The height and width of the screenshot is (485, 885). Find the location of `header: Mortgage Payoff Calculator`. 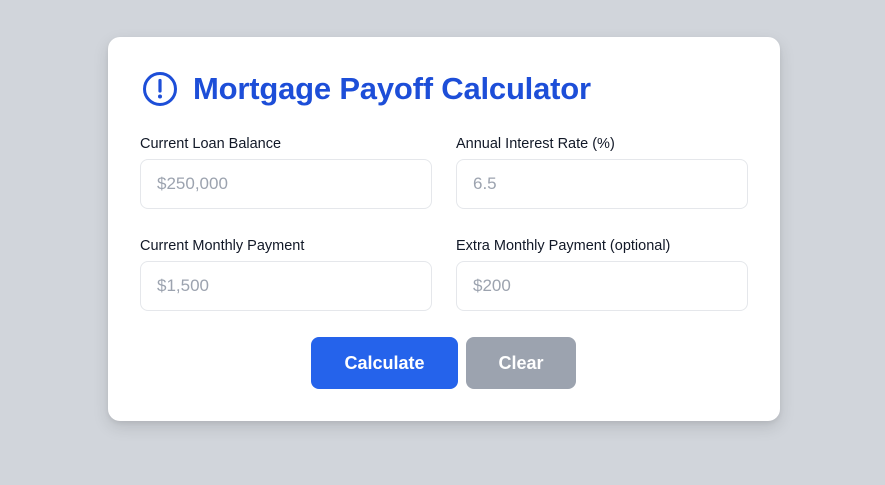

header: Mortgage Payoff Calculator is located at coordinates (366, 89).